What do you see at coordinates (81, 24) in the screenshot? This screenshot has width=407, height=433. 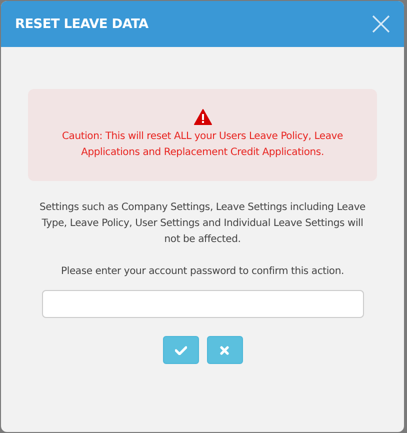 I see `dialog-title: RESET LEAVE DATA` at bounding box center [81, 24].